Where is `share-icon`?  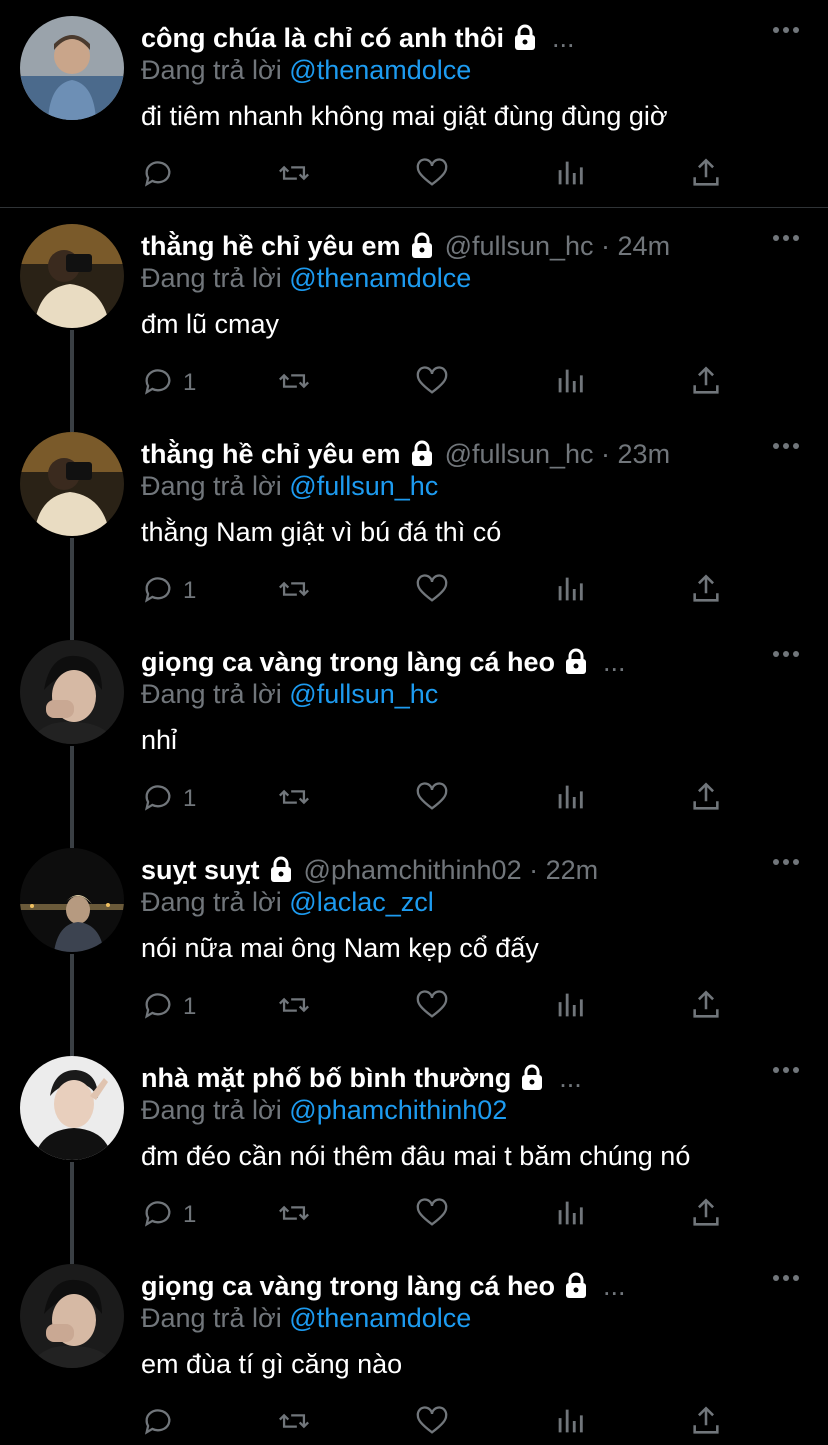
share-icon is located at coordinates (706, 1423).